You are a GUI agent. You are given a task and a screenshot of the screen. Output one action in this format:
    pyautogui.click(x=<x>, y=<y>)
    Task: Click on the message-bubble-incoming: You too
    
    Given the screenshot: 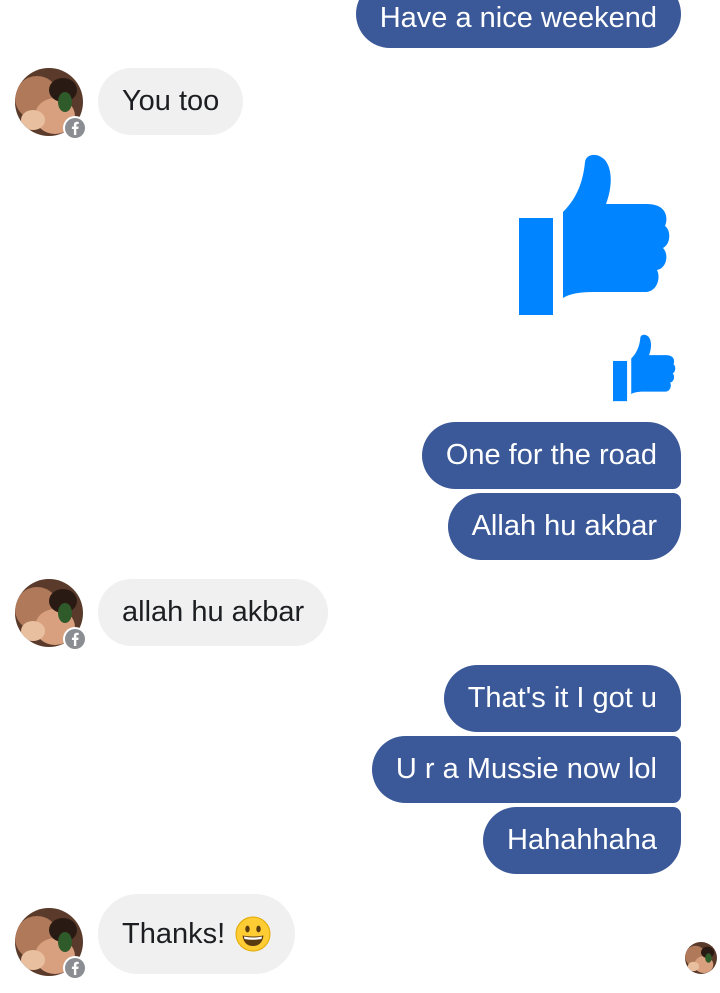 What is the action you would take?
    pyautogui.click(x=171, y=101)
    